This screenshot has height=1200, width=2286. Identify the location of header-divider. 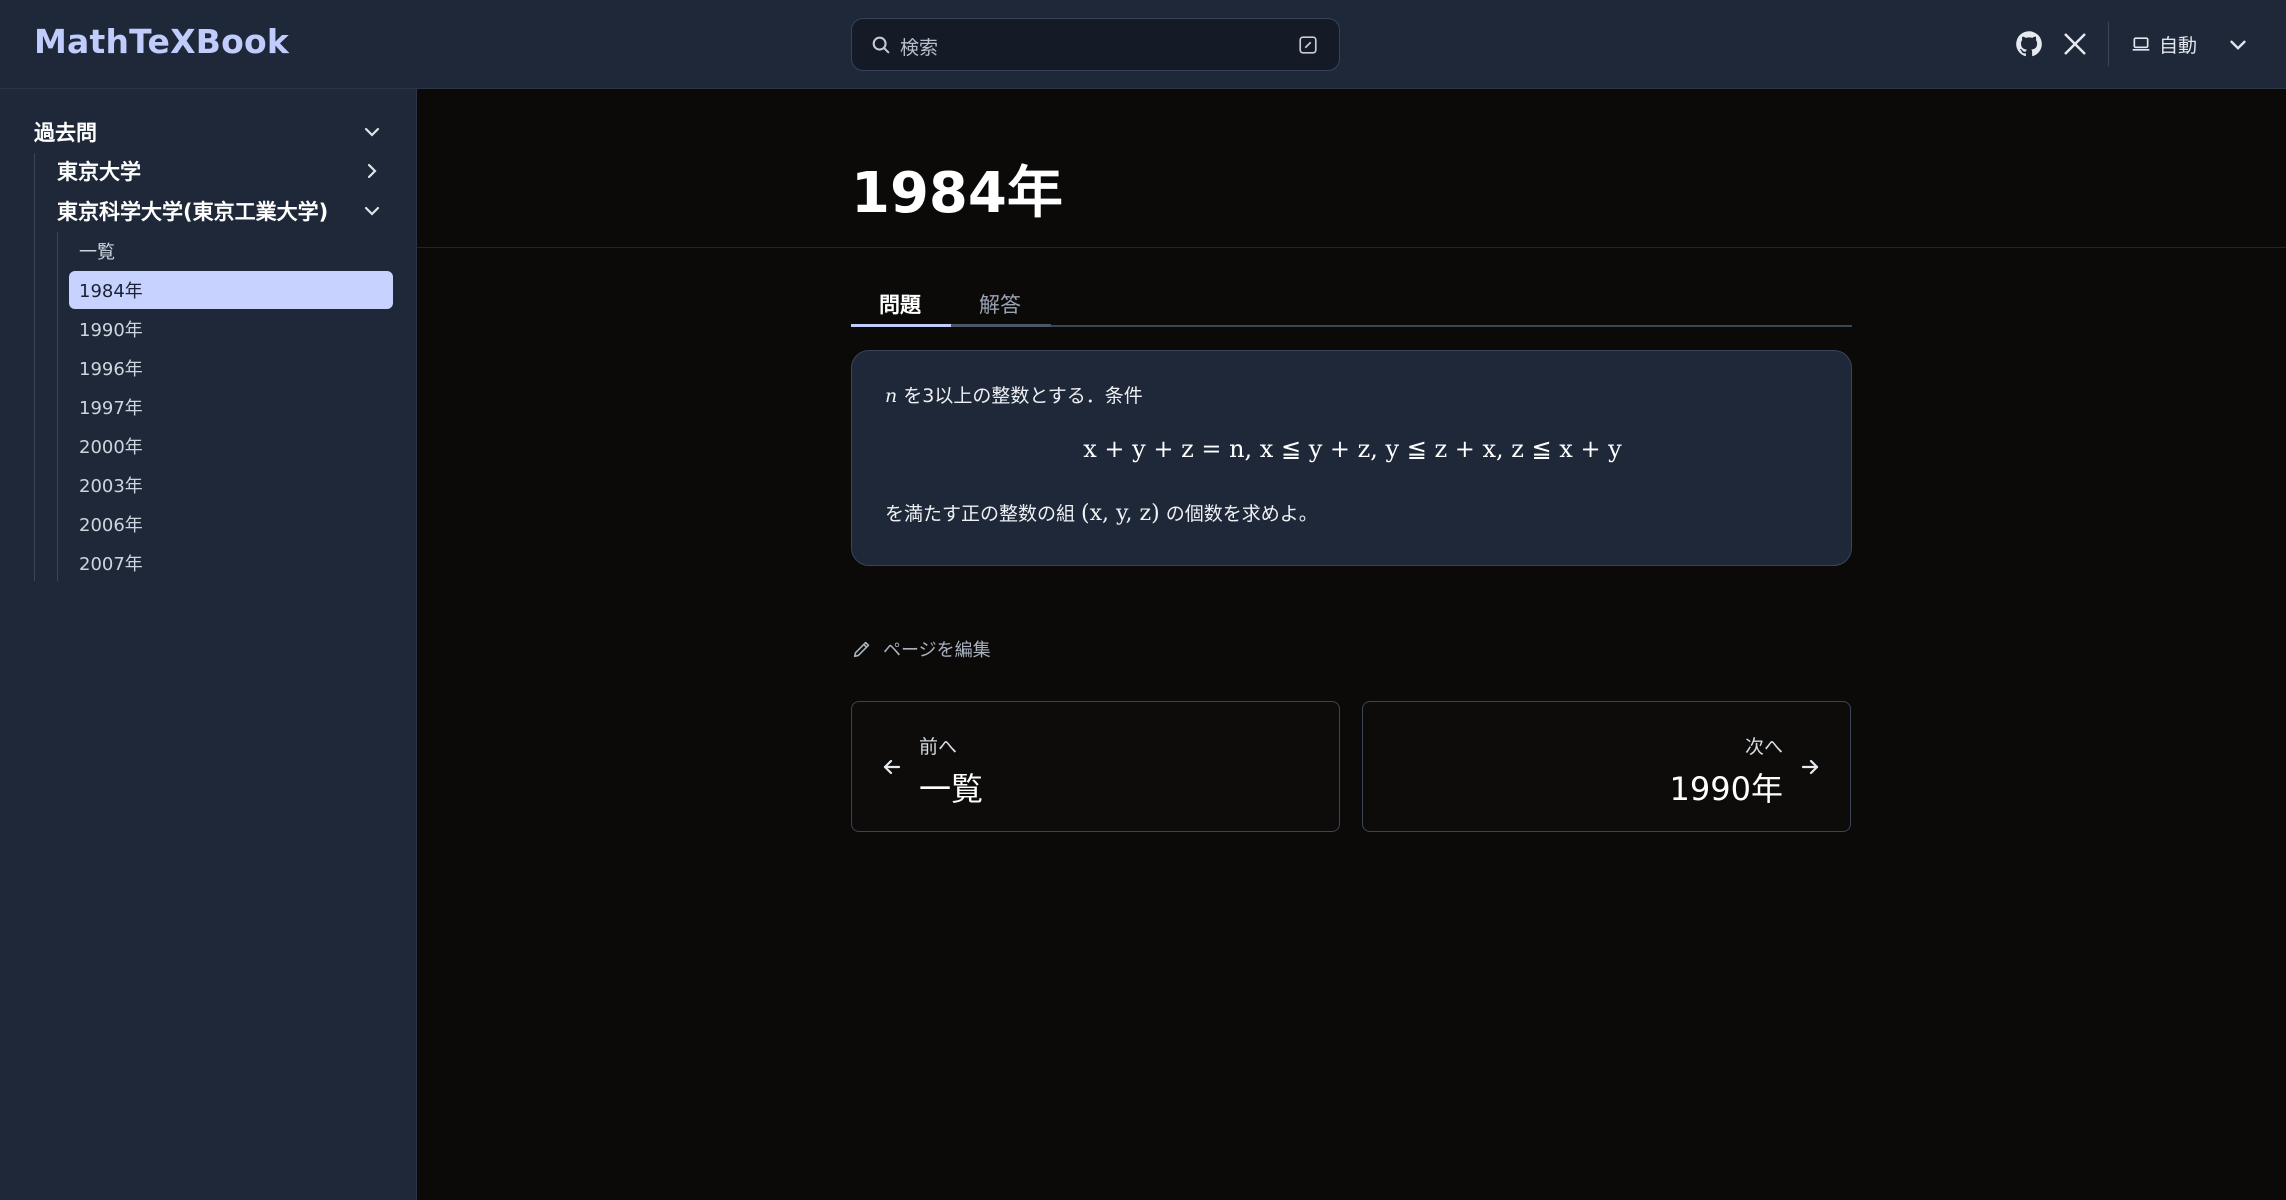
(2108, 44).